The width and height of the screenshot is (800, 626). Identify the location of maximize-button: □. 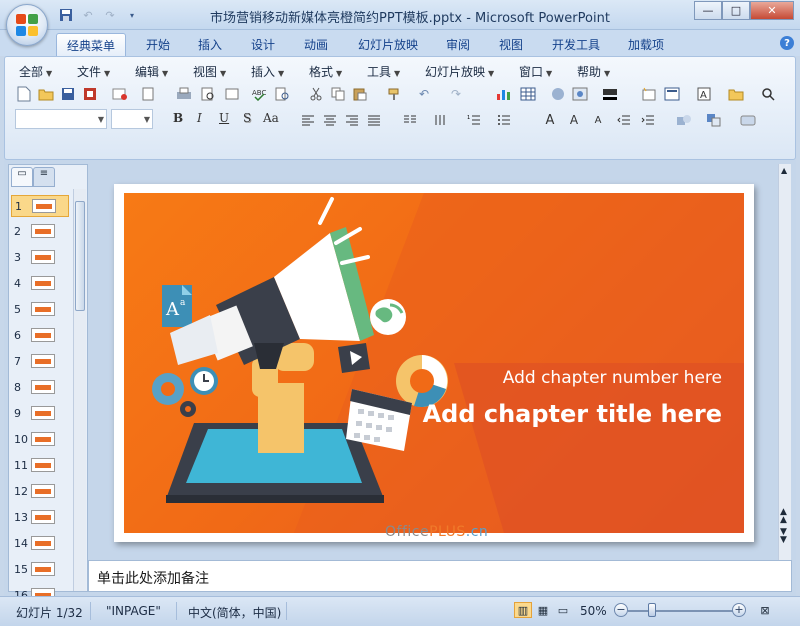
(736, 10).